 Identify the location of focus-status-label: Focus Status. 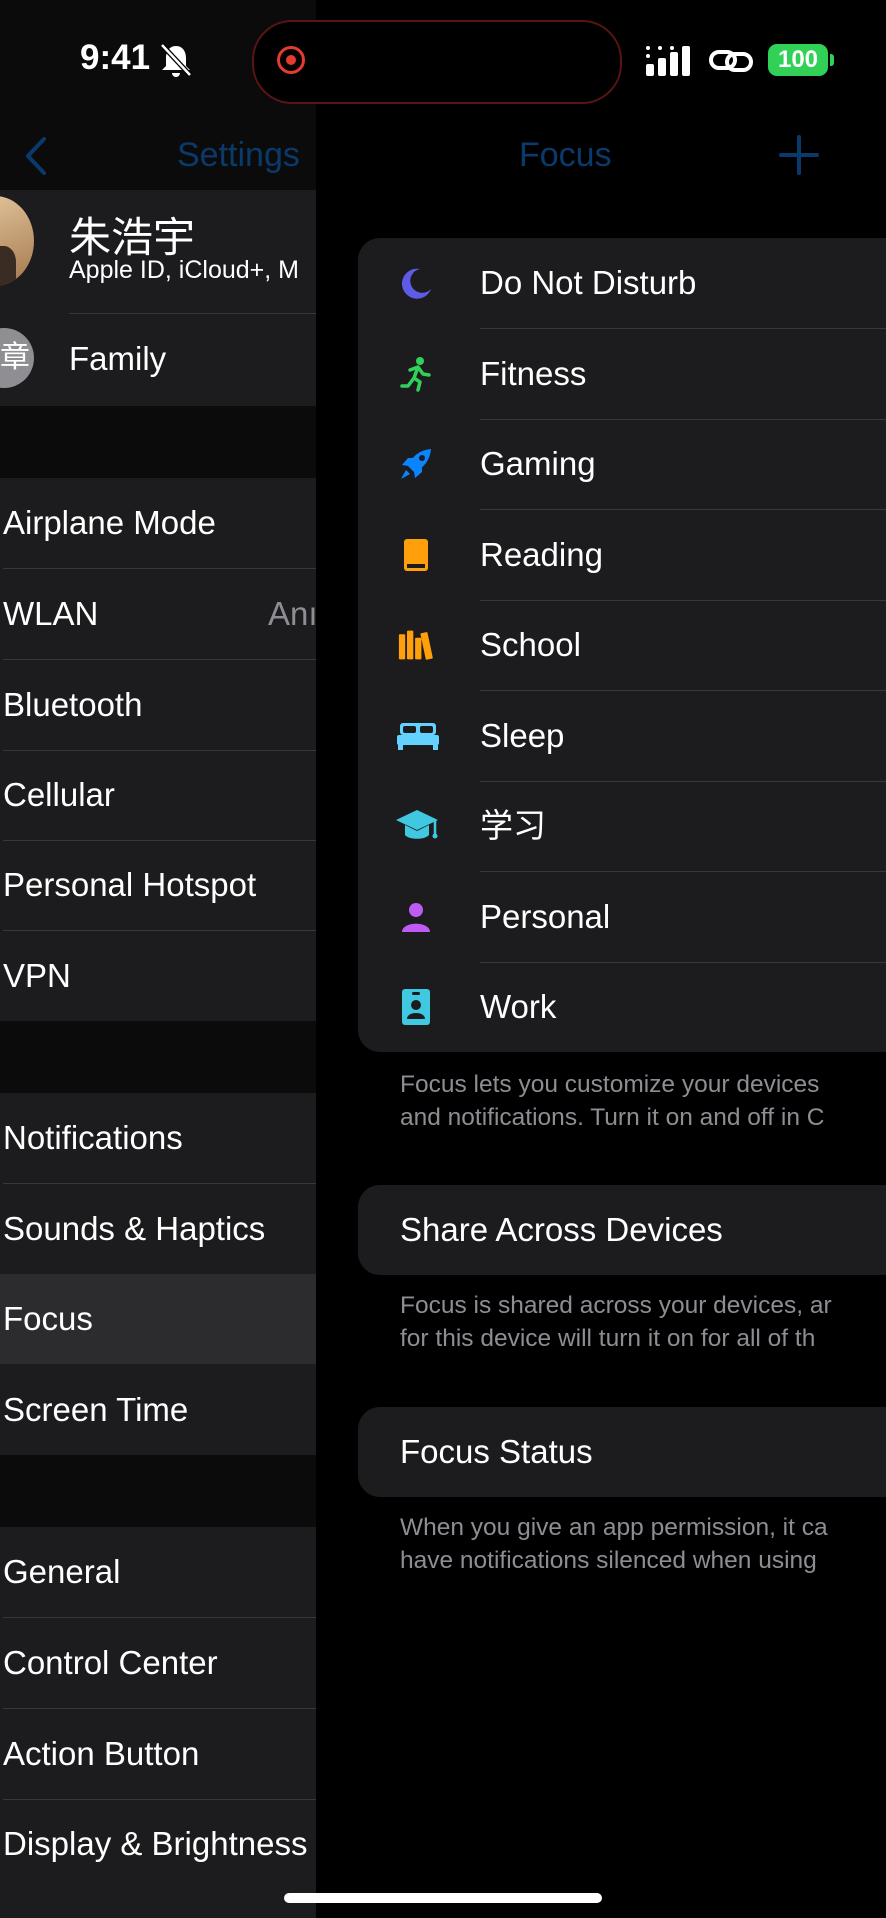
(496, 1451).